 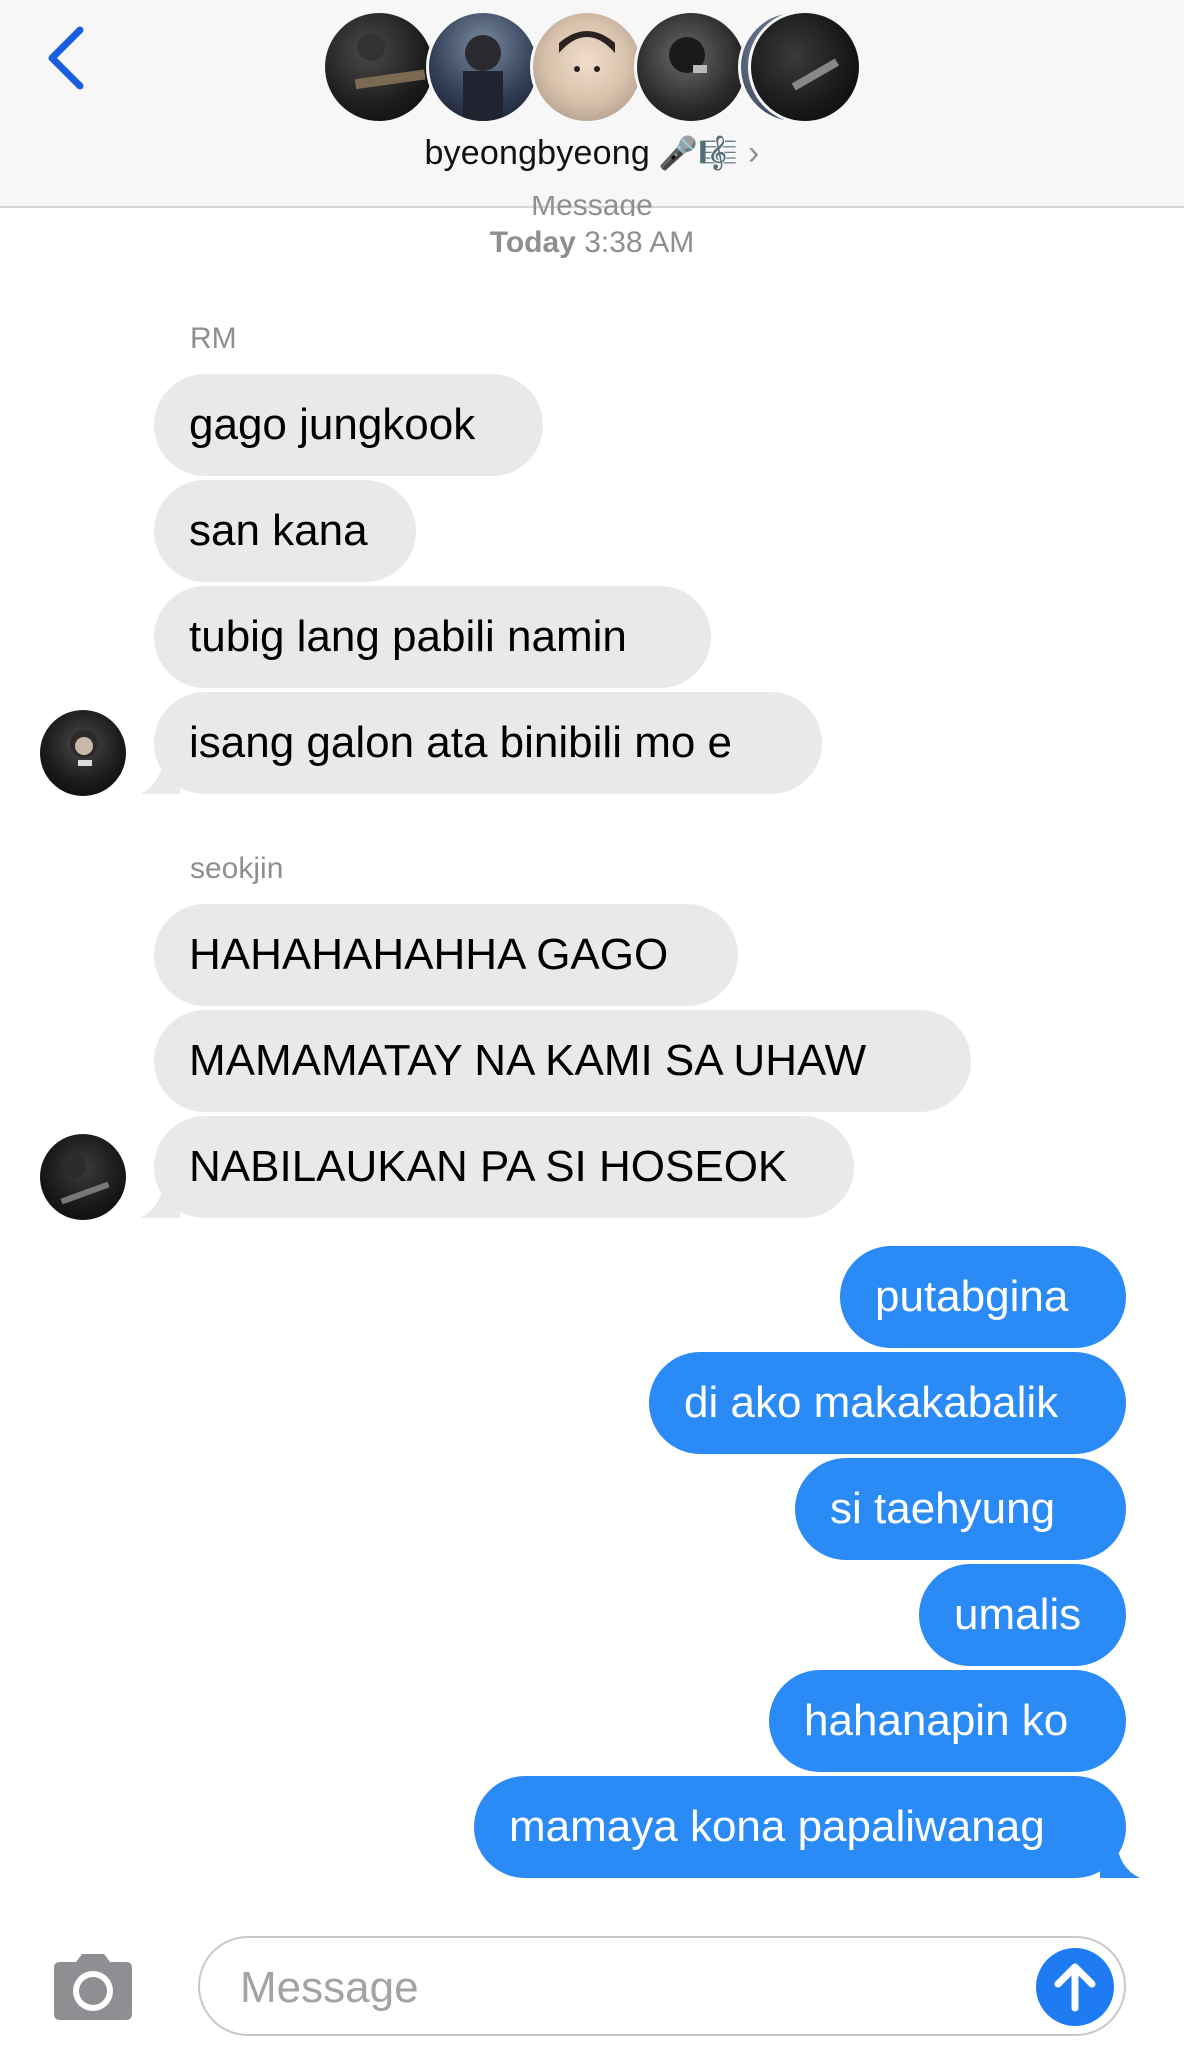 I want to click on back-chevron-icon, so click(x=70, y=58).